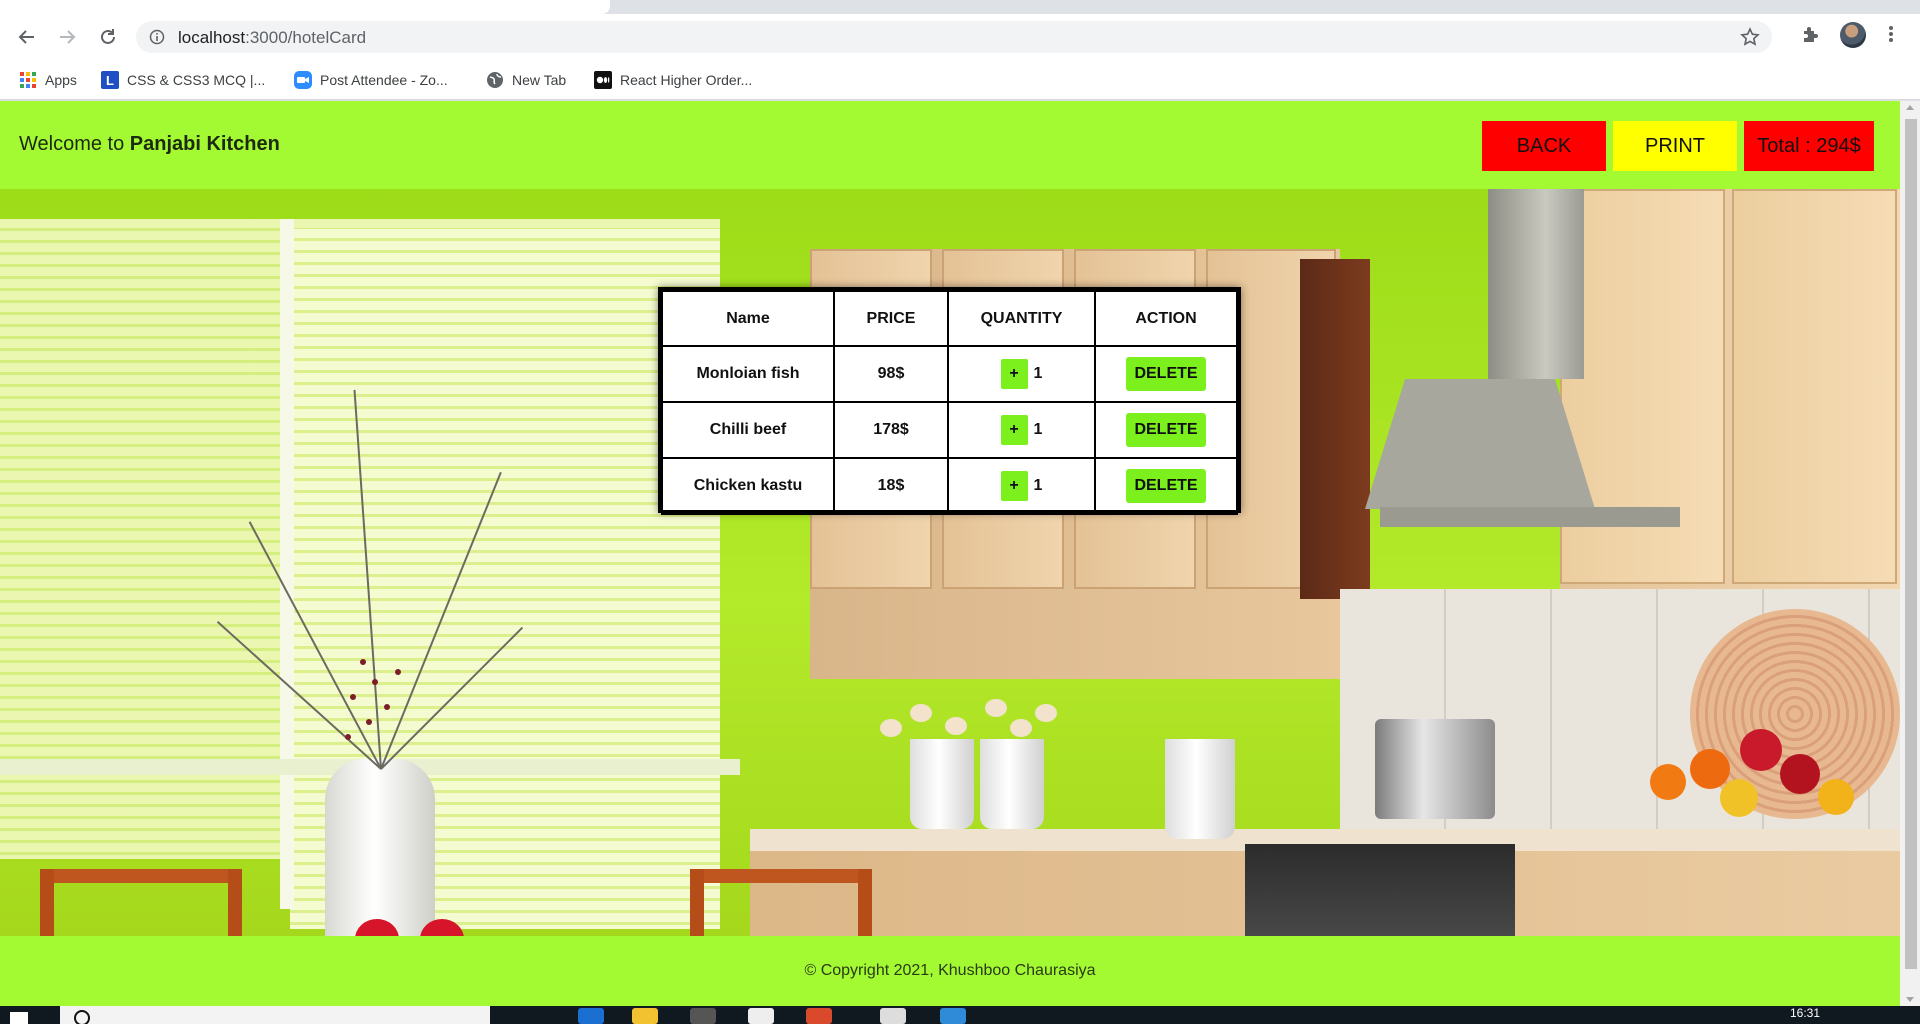  Describe the element at coordinates (1805, 1013) in the screenshot. I see `taskbar-clock: 16:31` at that location.